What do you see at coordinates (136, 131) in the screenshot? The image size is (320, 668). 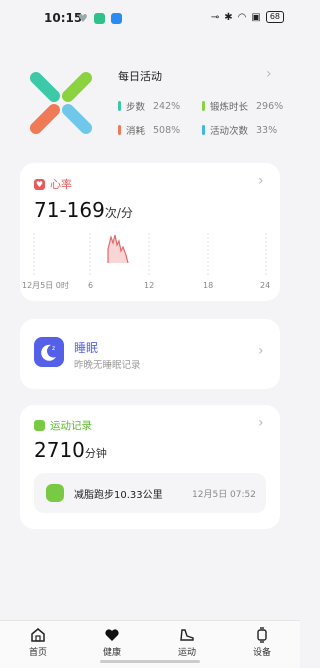 I see `stat-label: 消耗` at bounding box center [136, 131].